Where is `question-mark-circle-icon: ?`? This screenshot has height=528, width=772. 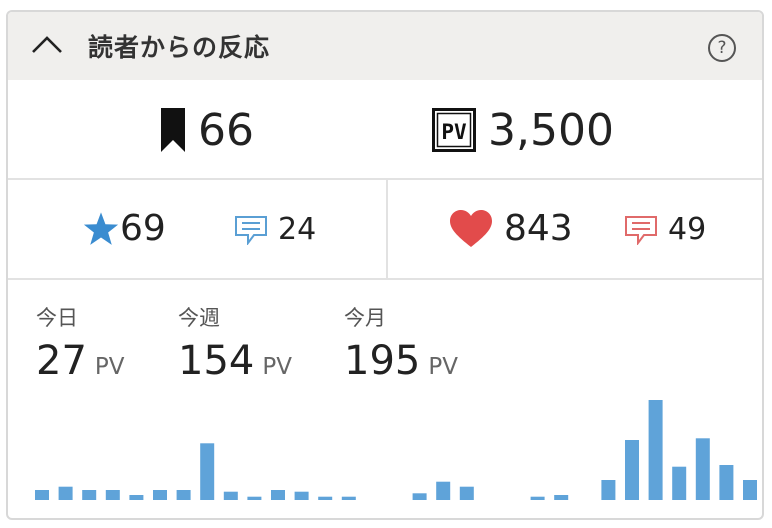 question-mark-circle-icon: ? is located at coordinates (722, 48).